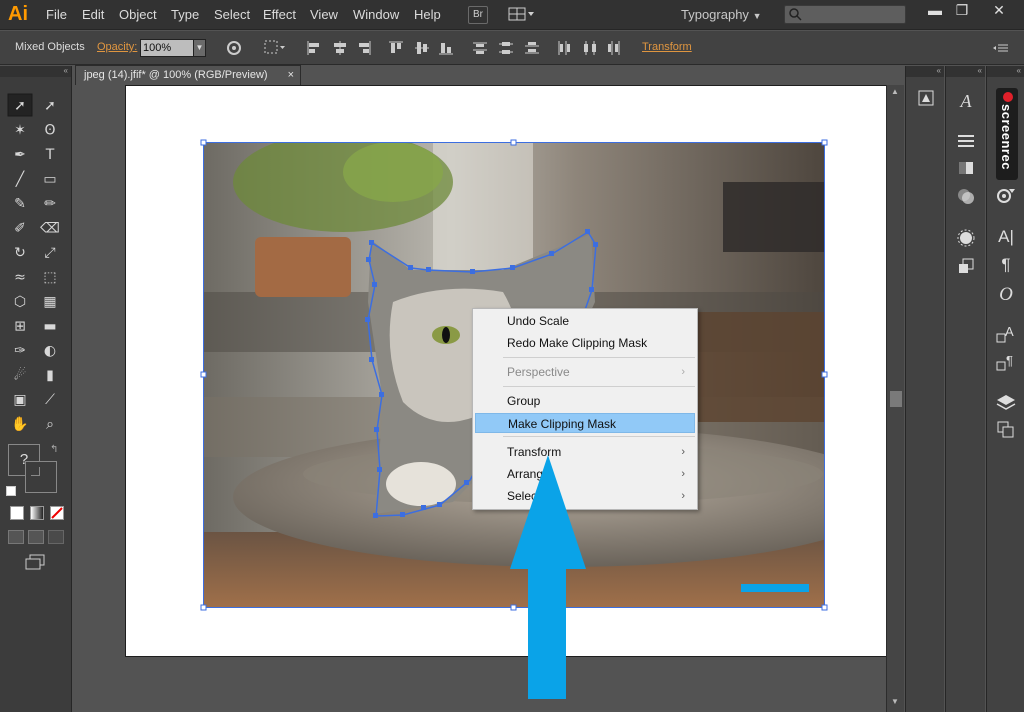  I want to click on rotate-tool-icon: ↻, so click(20, 253).